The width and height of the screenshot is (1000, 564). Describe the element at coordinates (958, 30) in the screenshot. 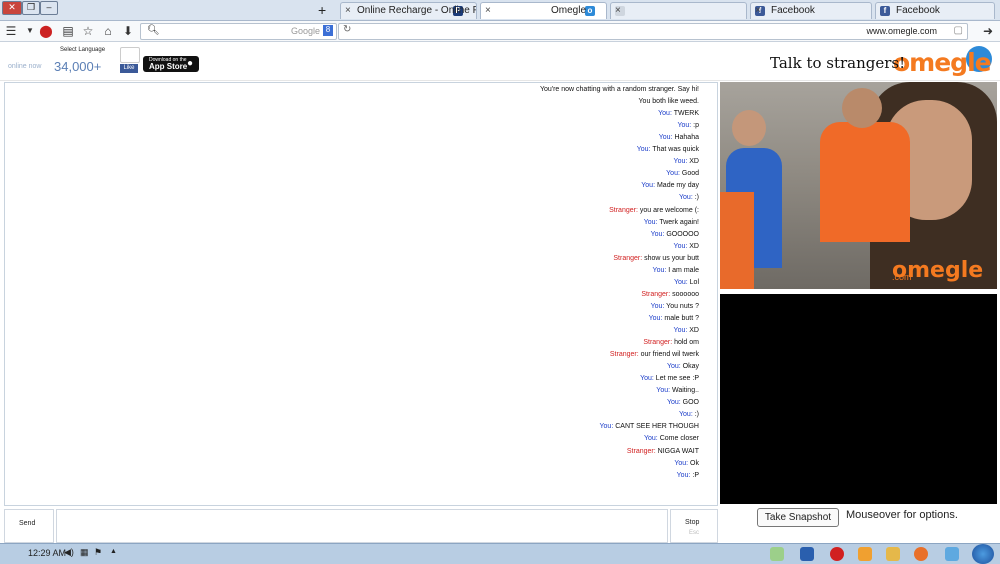

I see `page-icon: ▢` at that location.